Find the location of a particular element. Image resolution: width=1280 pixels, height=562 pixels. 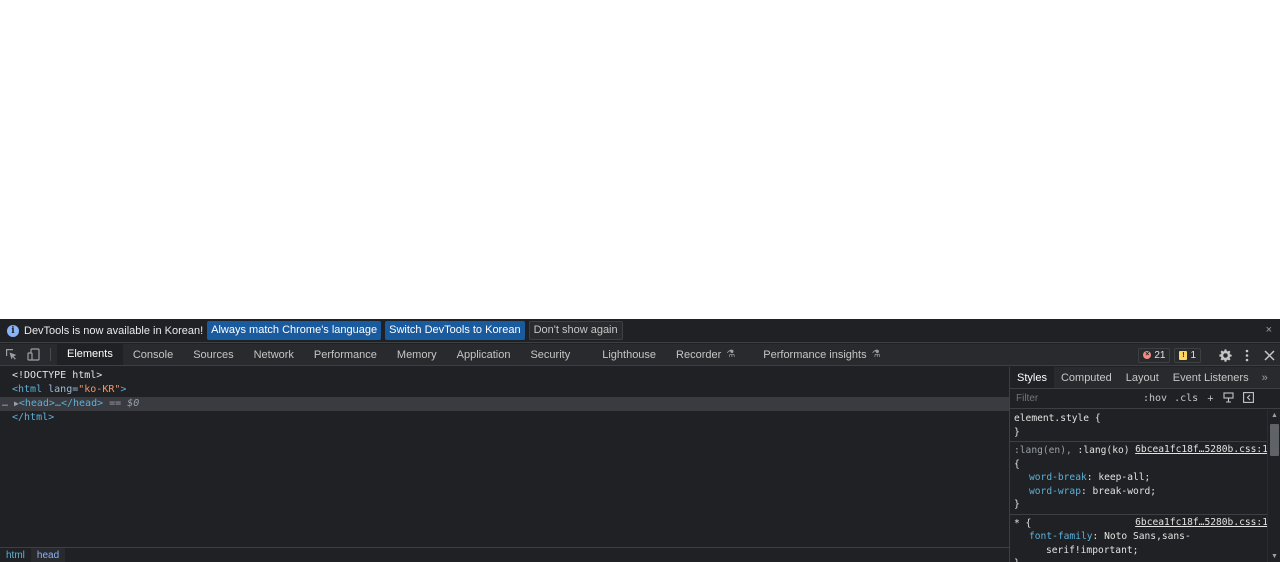

head-tag: <head>…</head> is located at coordinates (61, 403).